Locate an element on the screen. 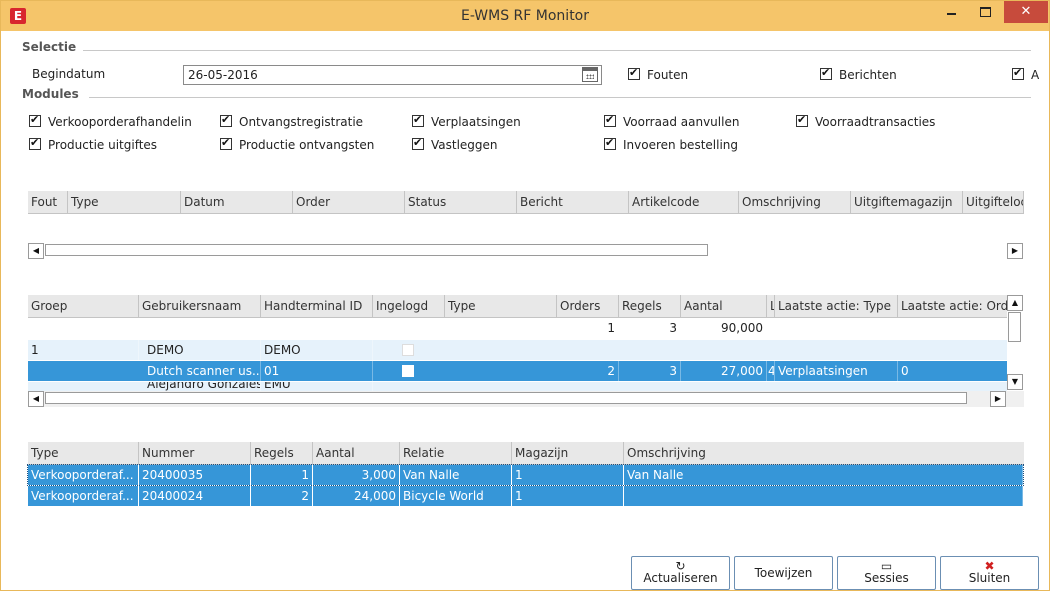 This screenshot has height=591, width=1050. col-datum: Datum is located at coordinates (237, 202).